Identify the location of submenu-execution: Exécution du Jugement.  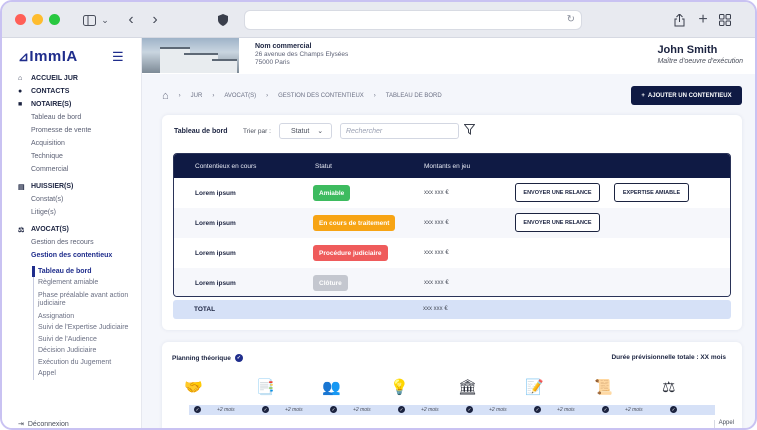
(72, 363).